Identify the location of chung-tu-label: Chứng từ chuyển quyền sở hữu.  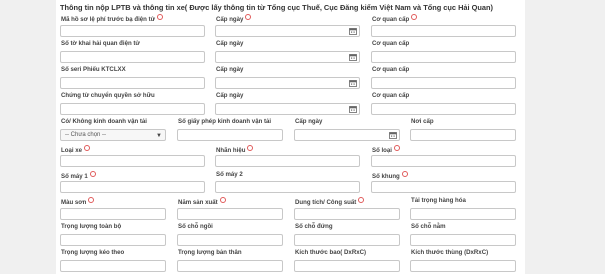
(108, 95).